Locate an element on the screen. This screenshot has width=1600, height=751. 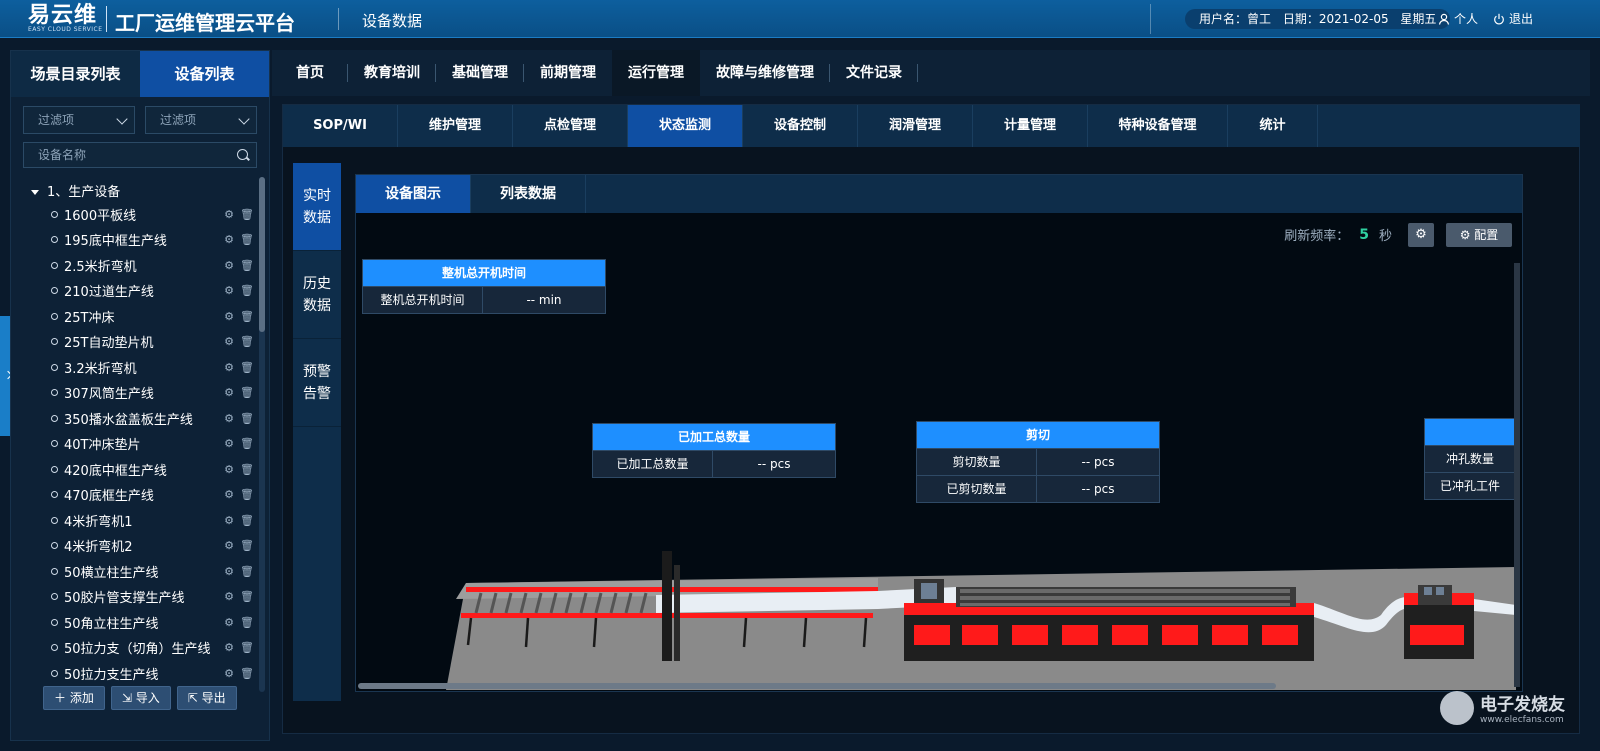
filter-select-1: 过滤项 is located at coordinates (79, 120).